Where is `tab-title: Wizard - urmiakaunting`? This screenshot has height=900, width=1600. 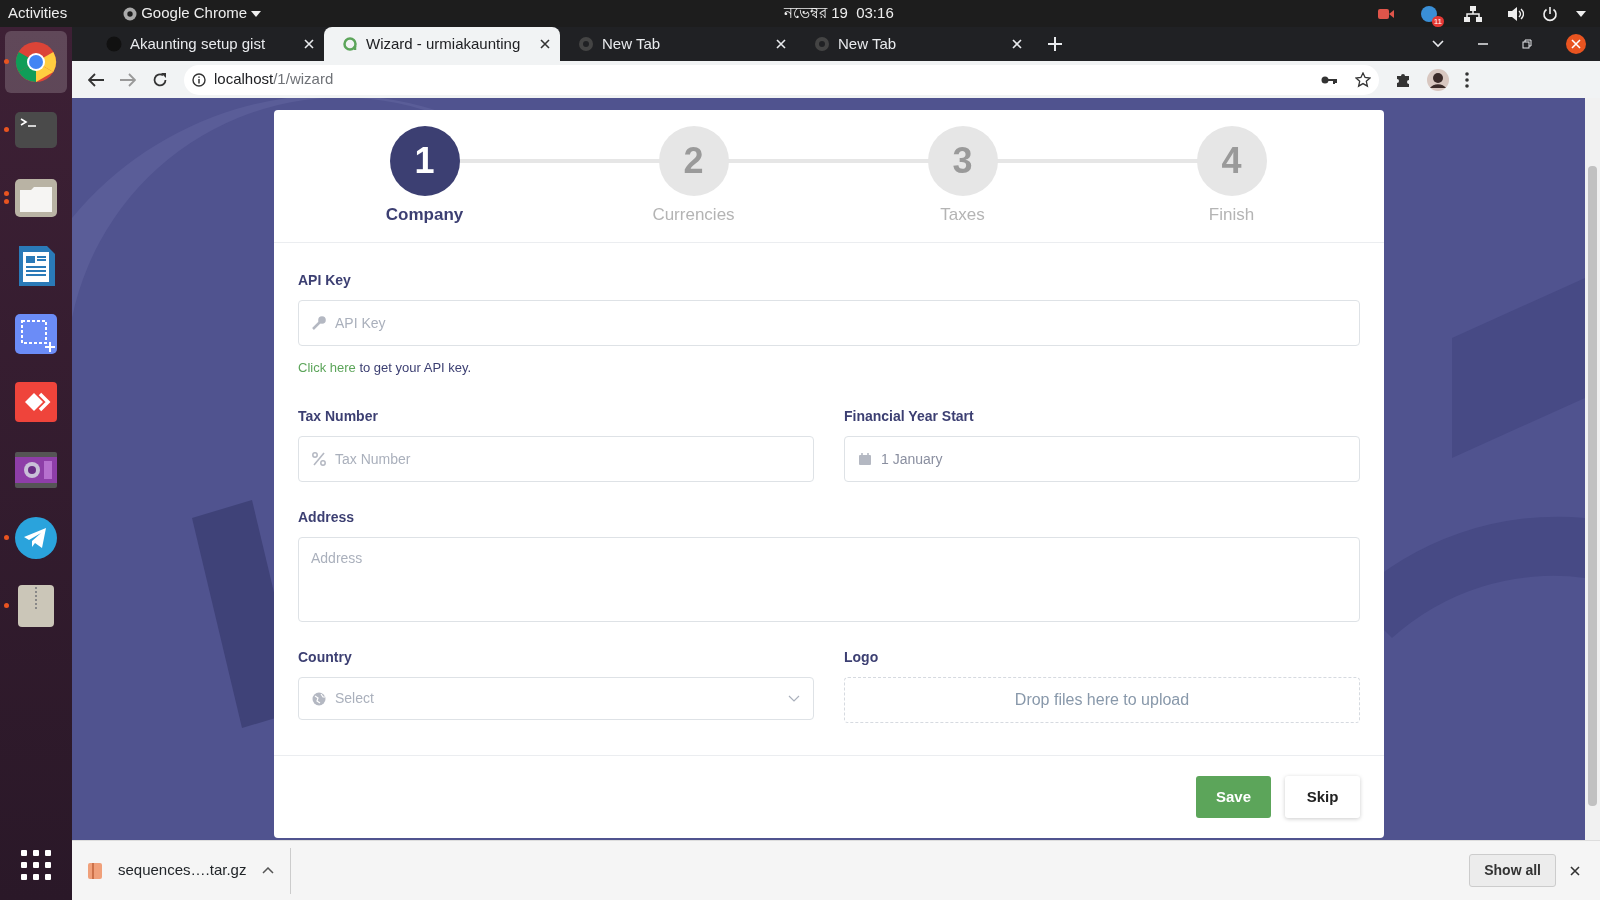 tab-title: Wizard - urmiakaunting is located at coordinates (444, 43).